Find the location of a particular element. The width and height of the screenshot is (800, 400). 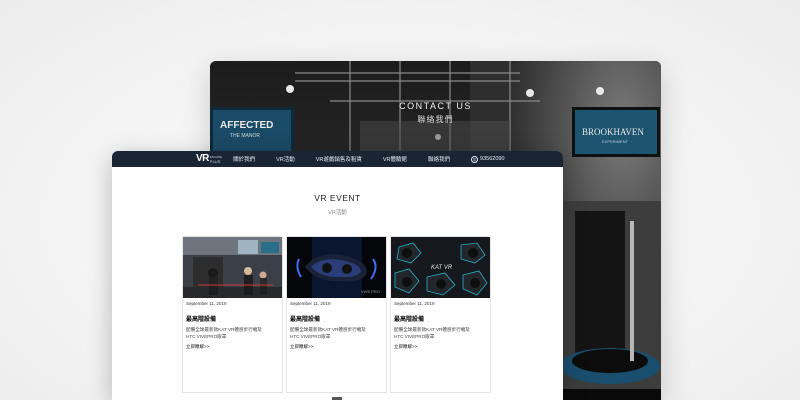

nav-item-sales-rental: VR遊戲銷售及租賃 is located at coordinates (339, 159).